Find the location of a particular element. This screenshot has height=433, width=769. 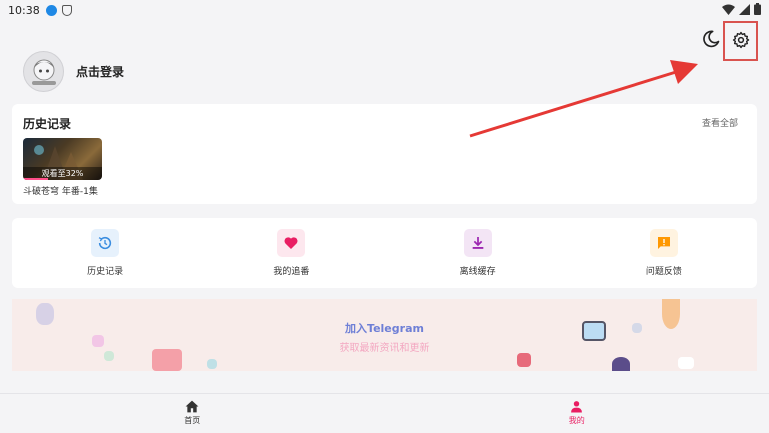

home-icon is located at coordinates (192, 406).